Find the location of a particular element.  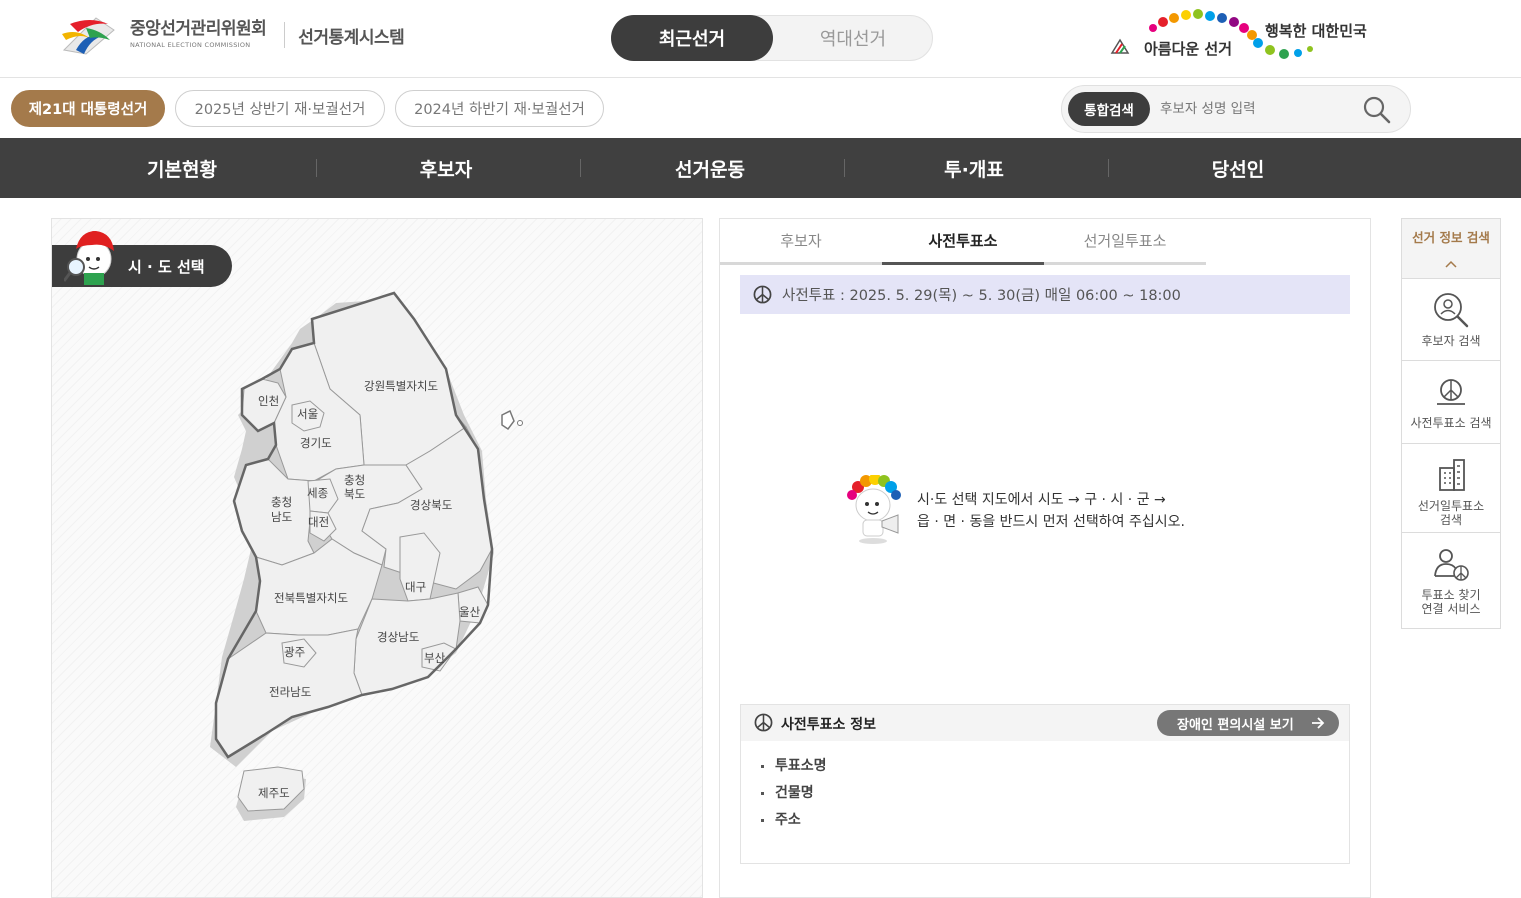

slogan-happy-korea: 행복한 대한민국 is located at coordinates (1316, 31).